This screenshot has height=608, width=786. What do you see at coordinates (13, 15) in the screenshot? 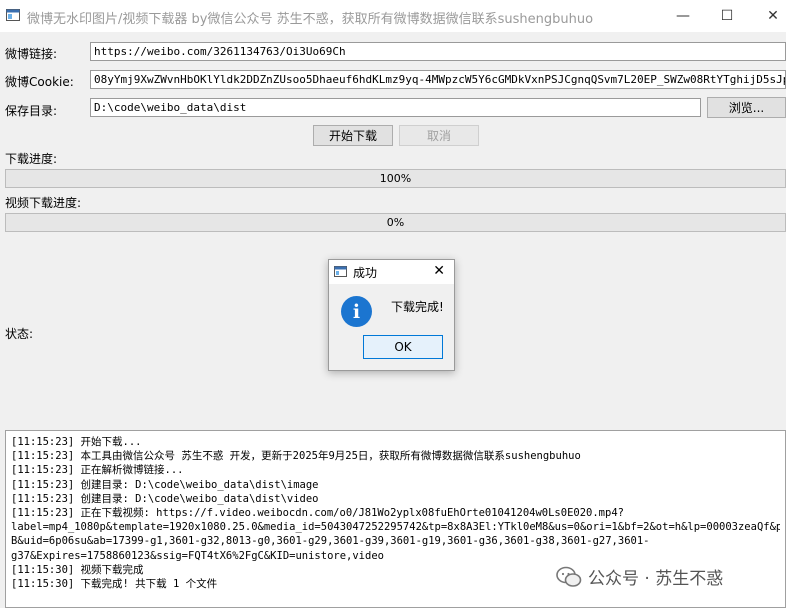
I see `app-icon` at bounding box center [13, 15].